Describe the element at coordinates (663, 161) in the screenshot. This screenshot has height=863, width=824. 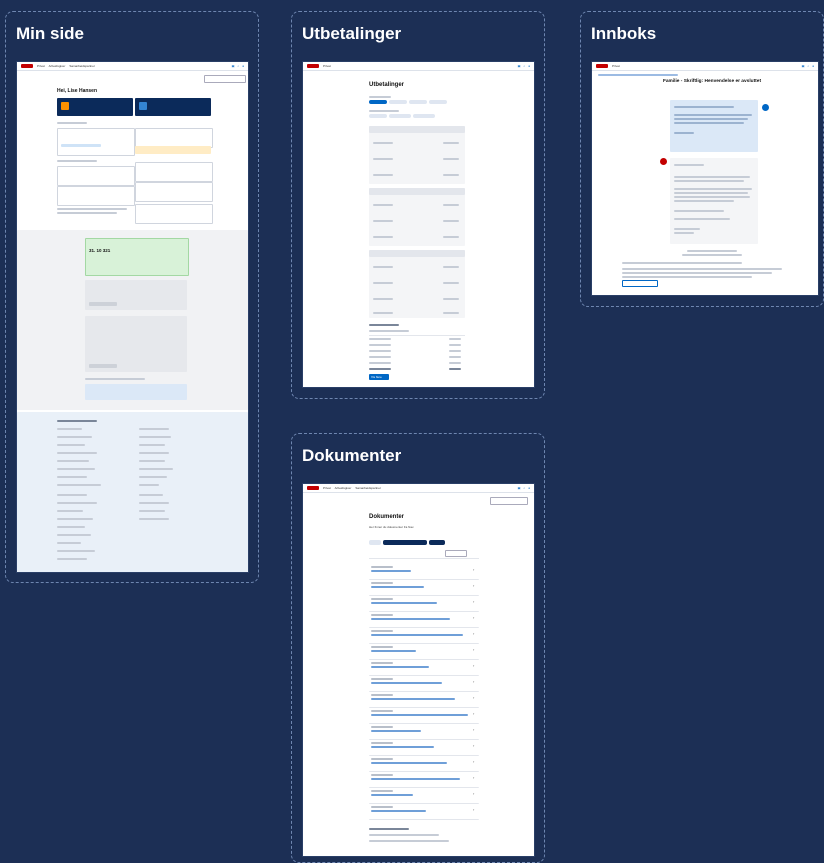
I see `nav-avatar-icon` at that location.